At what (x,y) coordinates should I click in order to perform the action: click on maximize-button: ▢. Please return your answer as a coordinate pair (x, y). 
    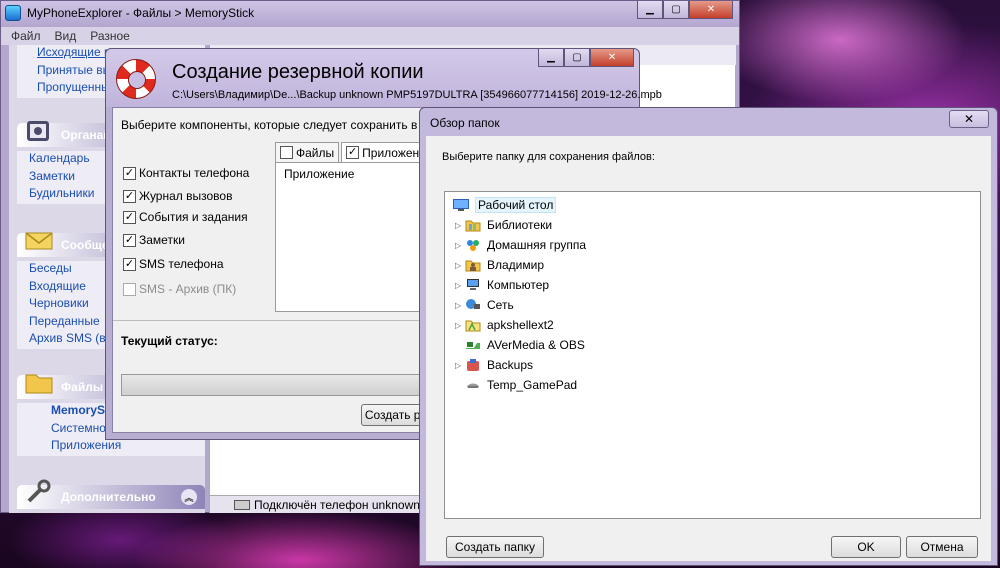
    Looking at the image, I should click on (676, 10).